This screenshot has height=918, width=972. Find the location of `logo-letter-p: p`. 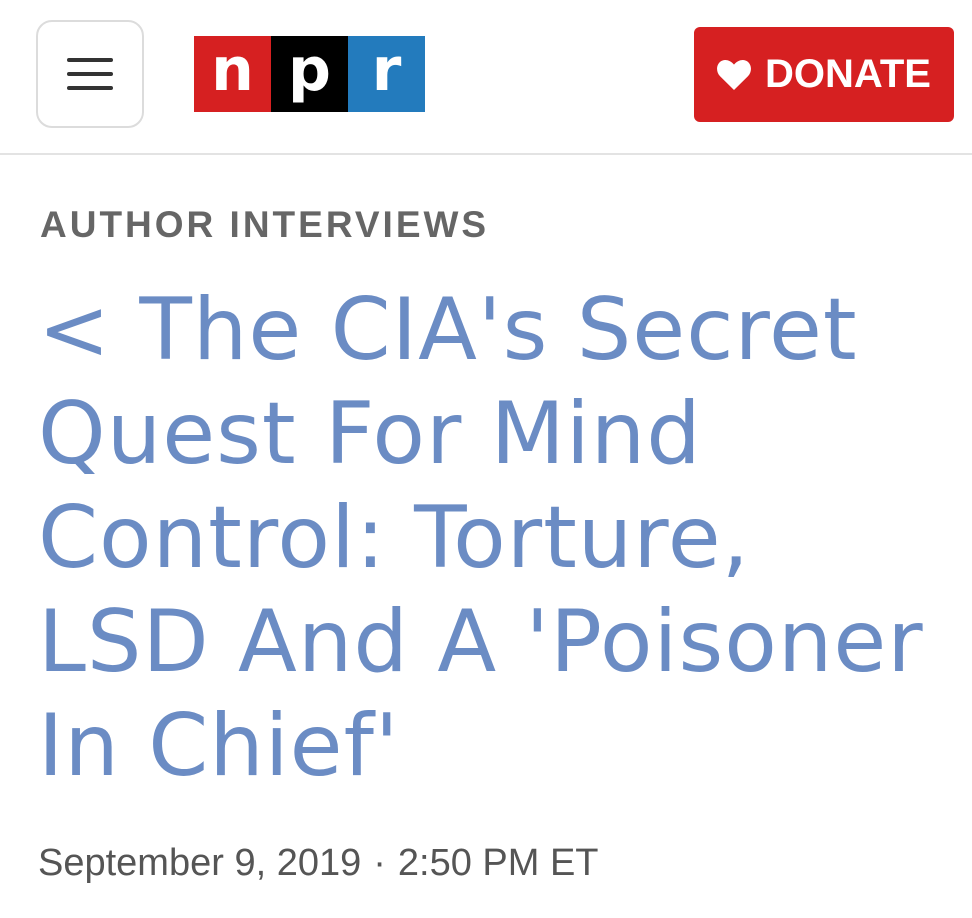

logo-letter-p: p is located at coordinates (309, 74).